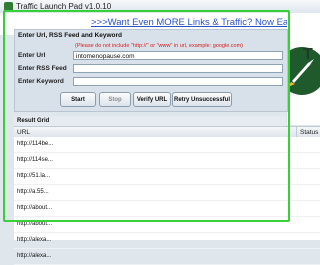 The image size is (320, 265). I want to click on result-grid-header: Result Grid, so click(150, 121).